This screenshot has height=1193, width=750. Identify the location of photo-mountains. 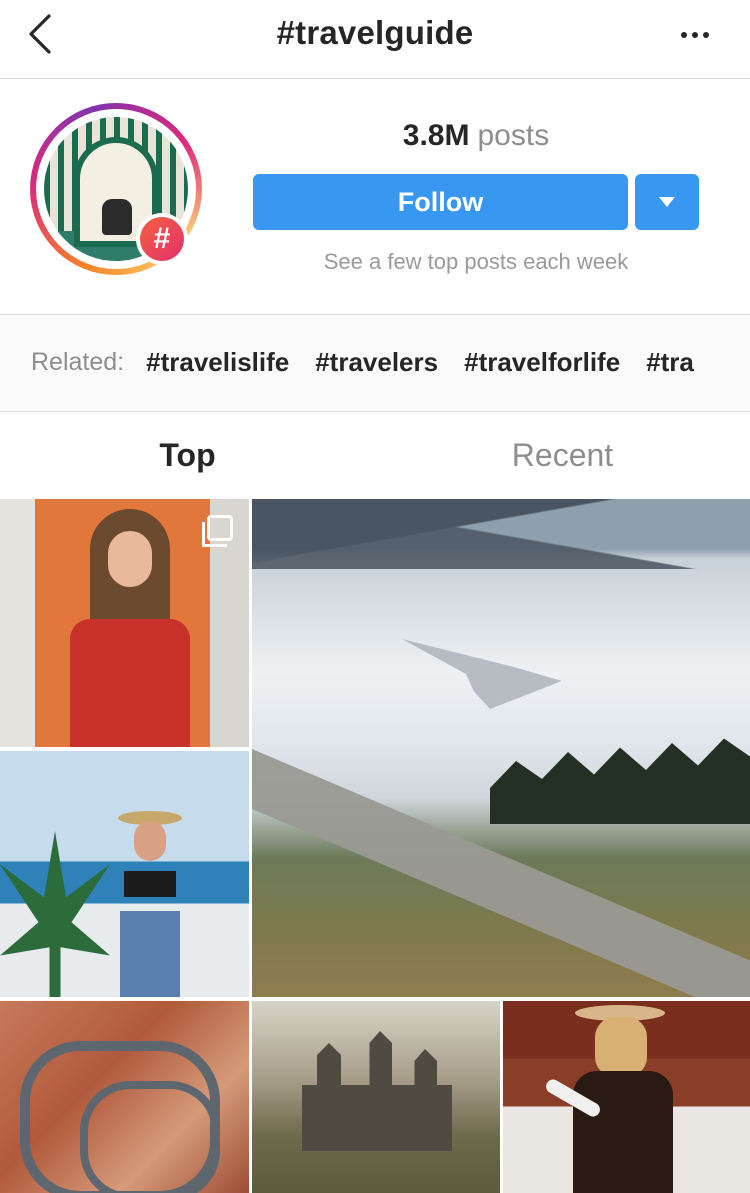
(501, 534).